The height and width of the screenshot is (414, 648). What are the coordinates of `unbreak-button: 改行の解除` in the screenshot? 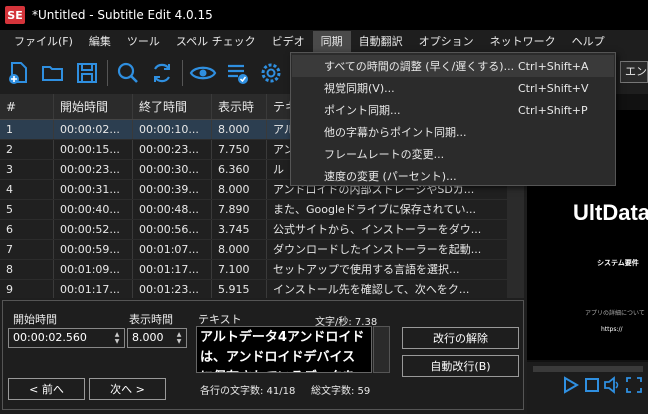 It's located at (460, 338).